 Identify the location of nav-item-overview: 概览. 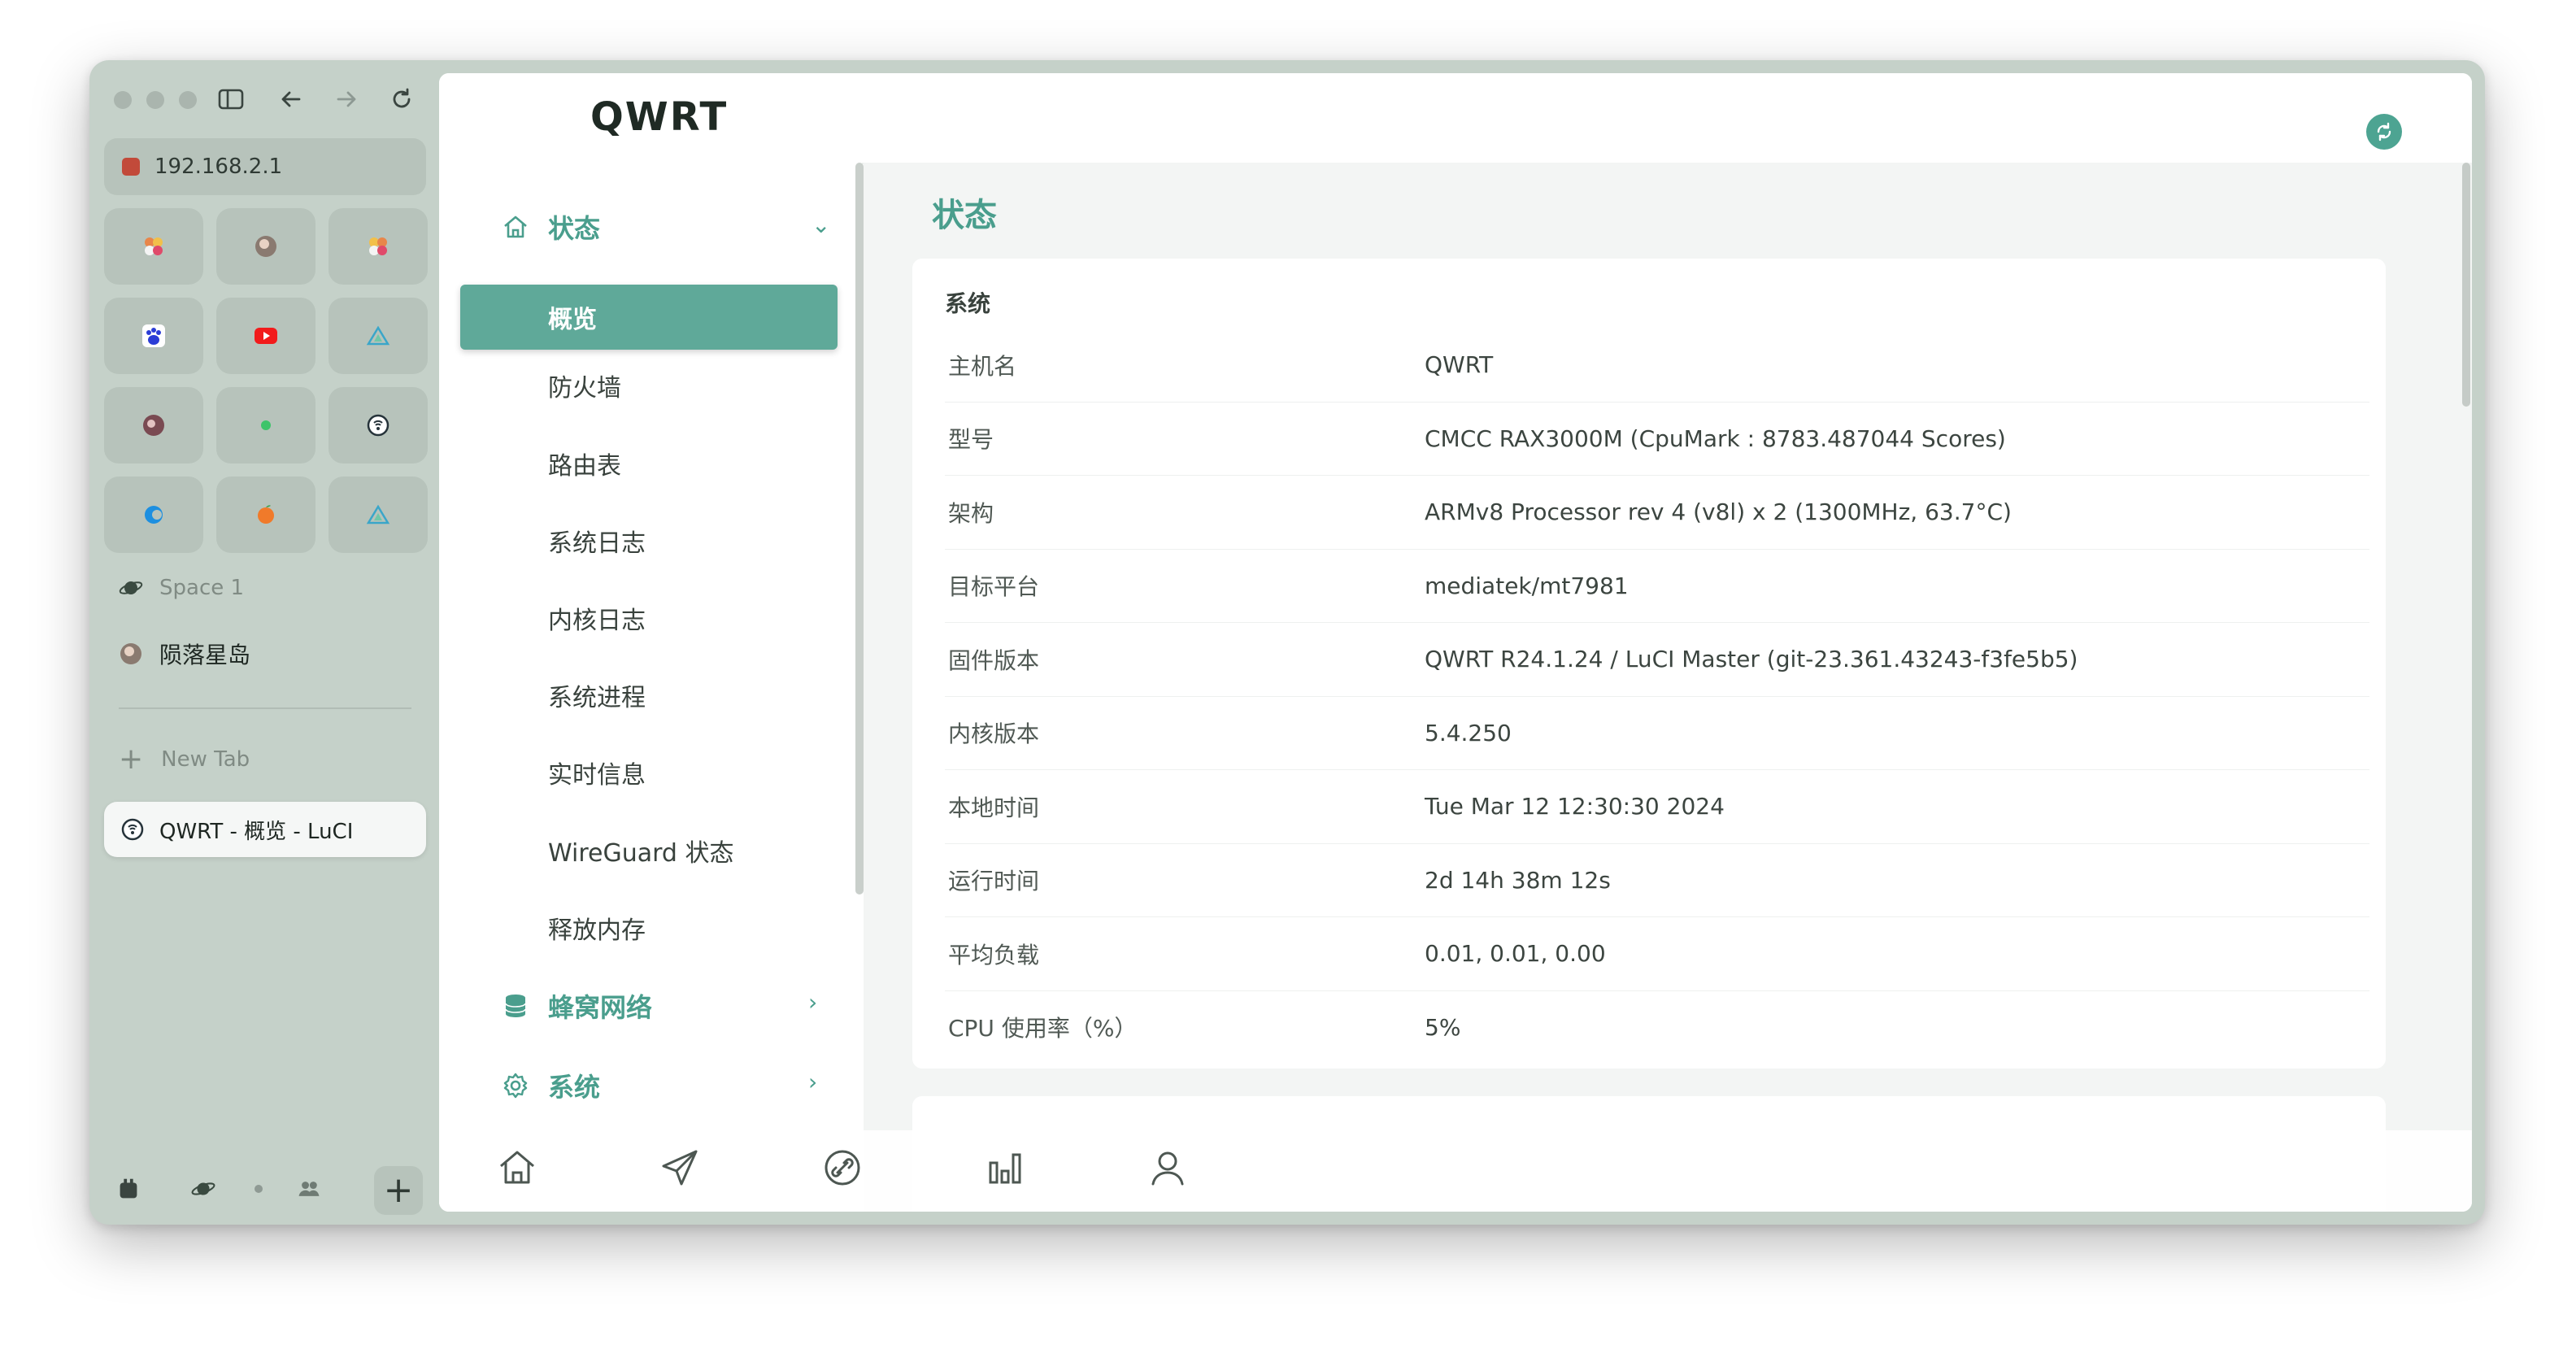
(649, 317).